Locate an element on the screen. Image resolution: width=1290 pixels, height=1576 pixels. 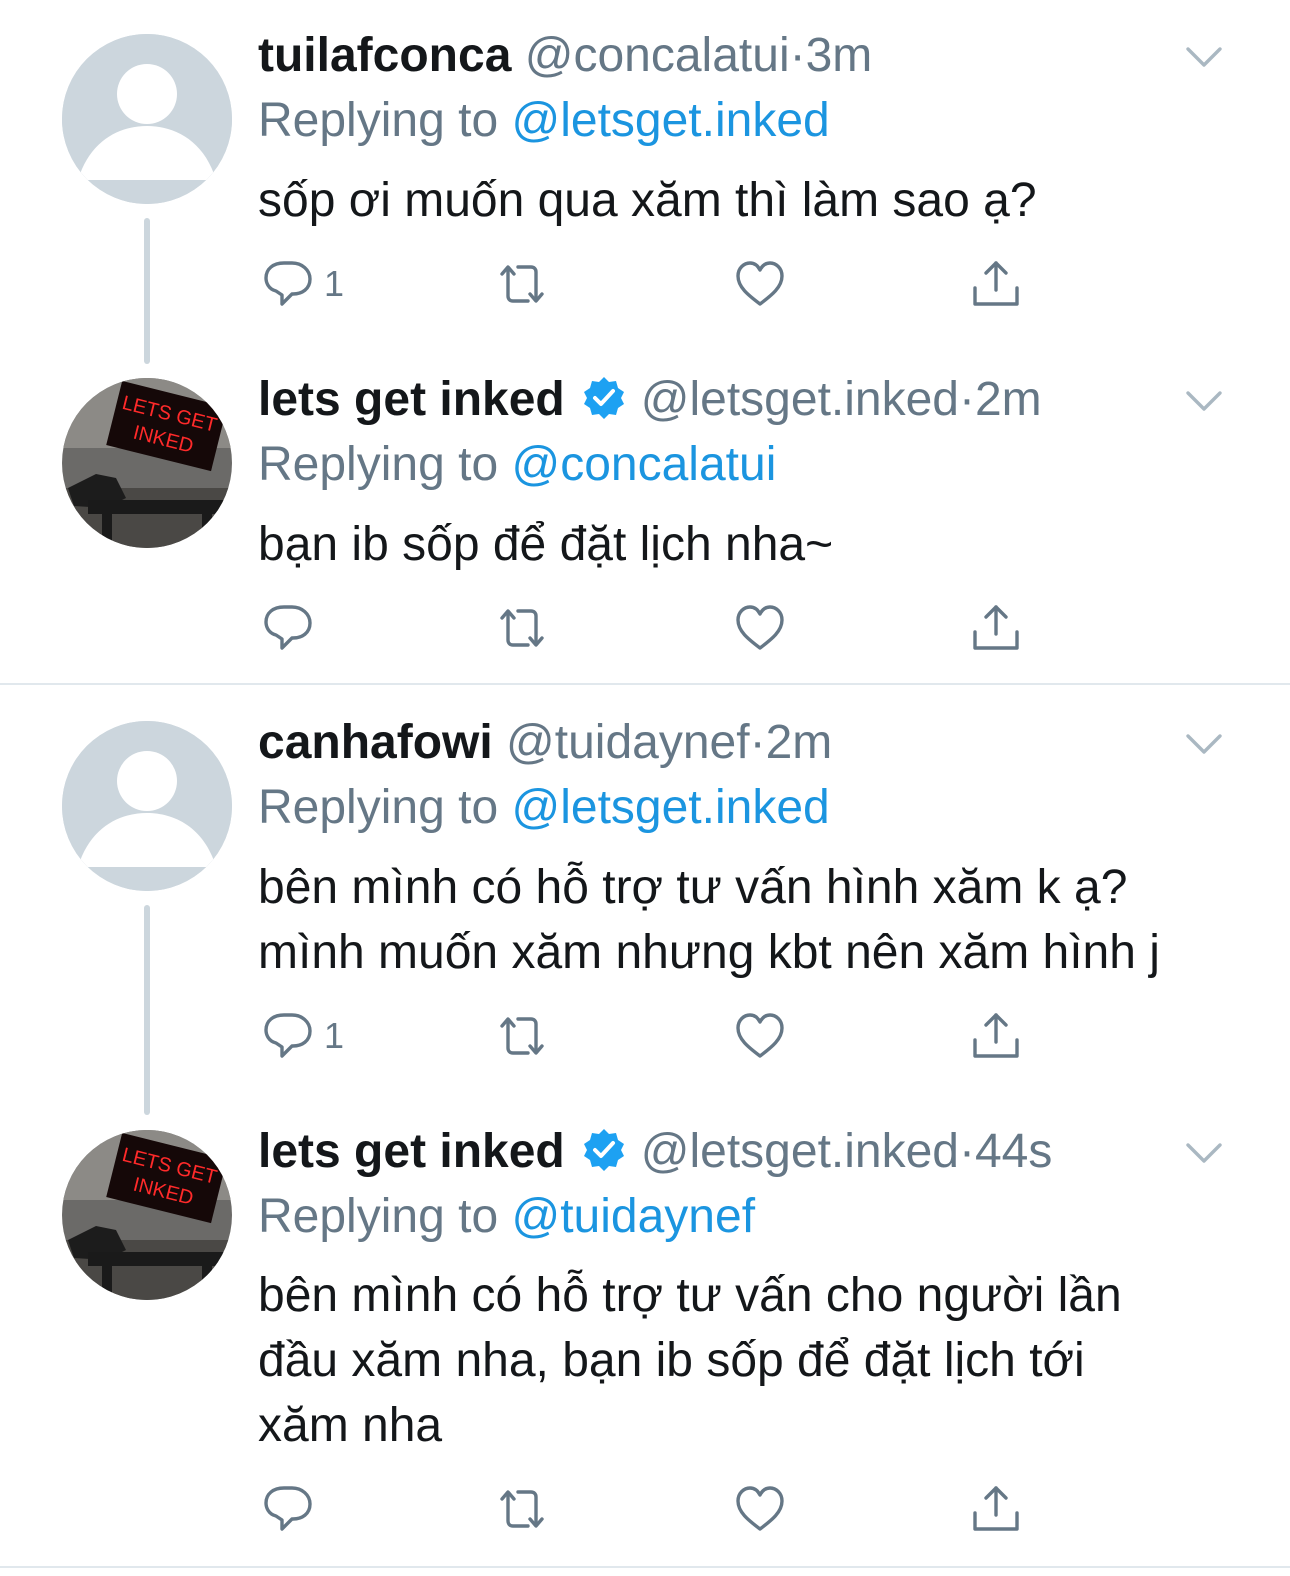
tweet-header: lets get inked @letsget.inked·2m is located at coordinates (650, 400).